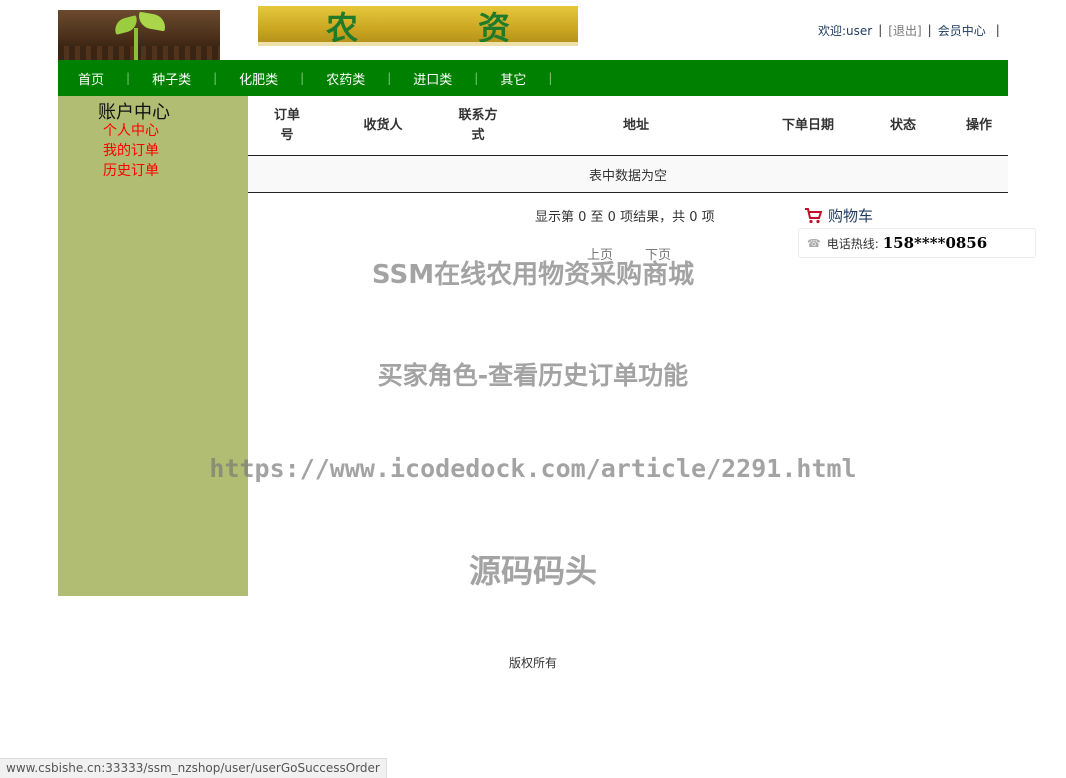 The image size is (1066, 778). I want to click on sidebar-item-profile: 个人中心, so click(131, 130).